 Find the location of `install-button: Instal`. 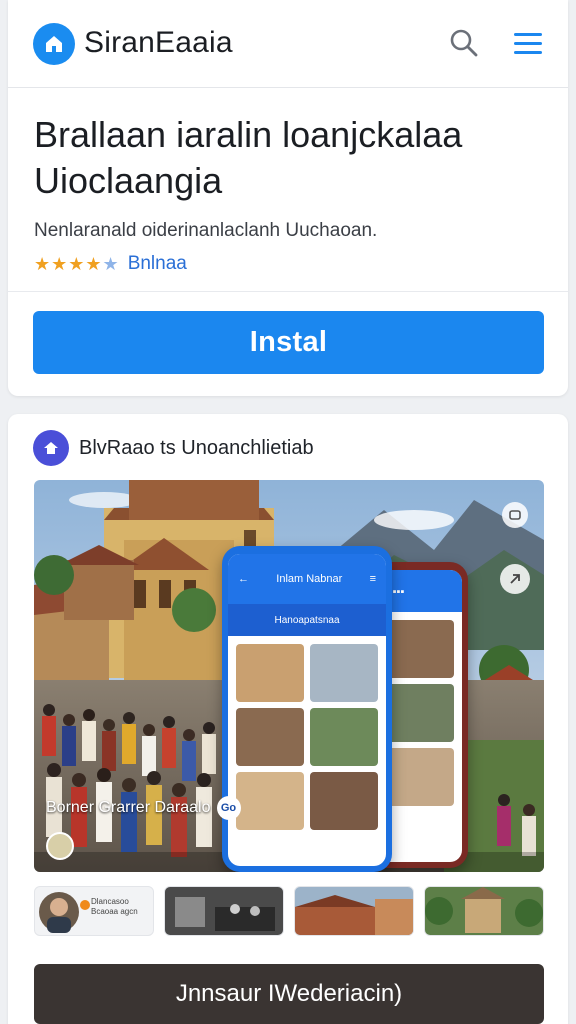

install-button: Instal is located at coordinates (288, 342).